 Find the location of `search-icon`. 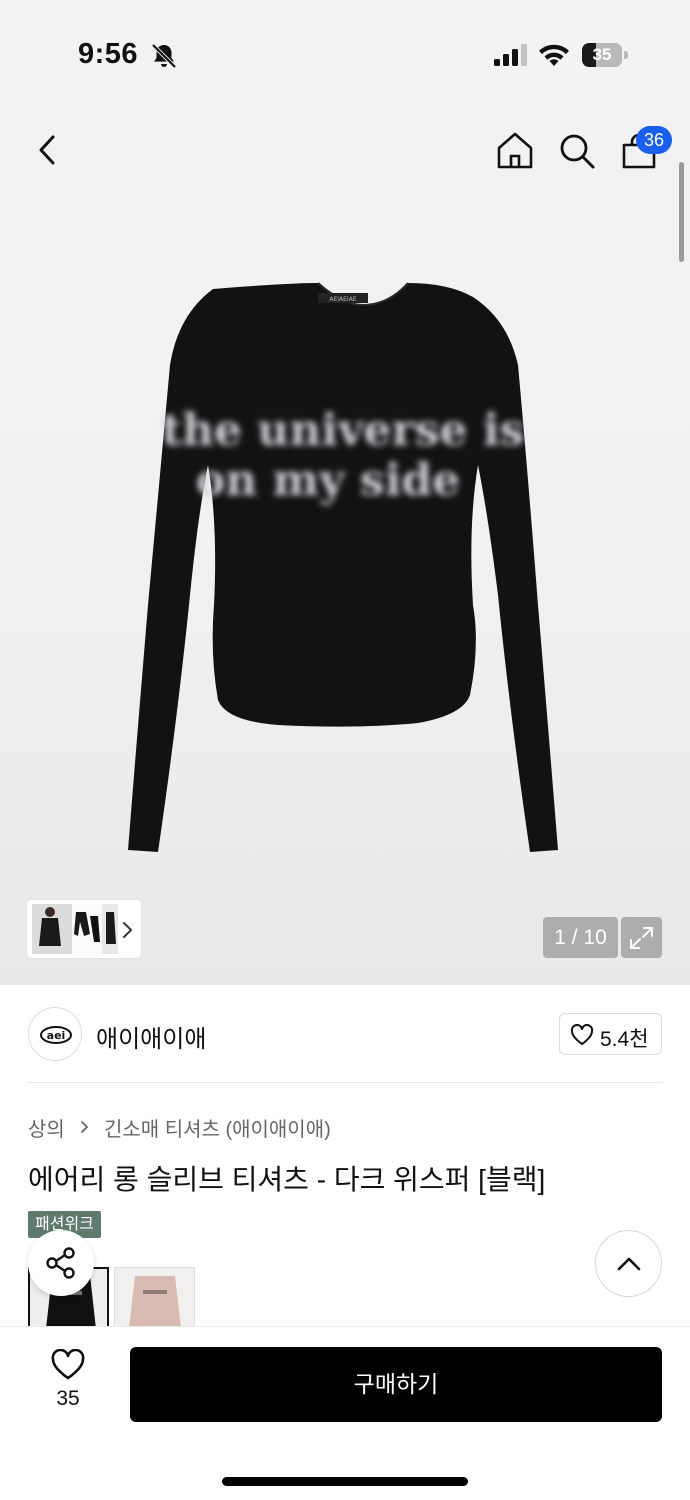

search-icon is located at coordinates (577, 151).